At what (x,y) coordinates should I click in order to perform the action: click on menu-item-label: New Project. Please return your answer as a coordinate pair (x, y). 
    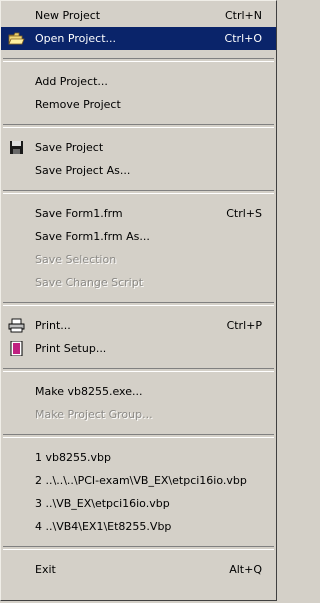
    Looking at the image, I should click on (68, 15).